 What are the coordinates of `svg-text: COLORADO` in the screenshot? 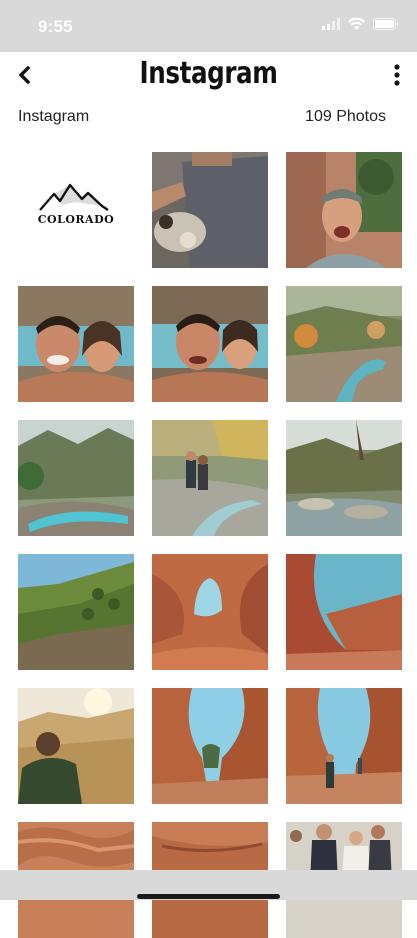 It's located at (76, 219).